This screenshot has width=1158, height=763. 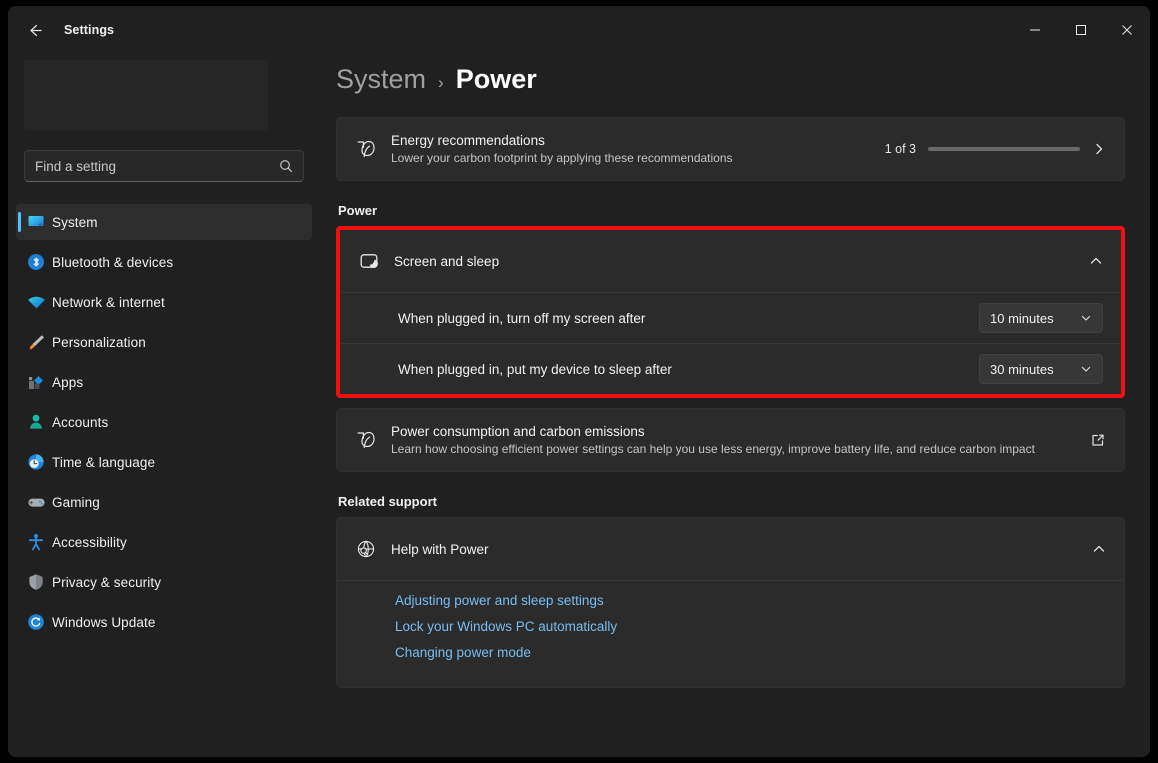 I want to click on search-icon, so click(x=286, y=166).